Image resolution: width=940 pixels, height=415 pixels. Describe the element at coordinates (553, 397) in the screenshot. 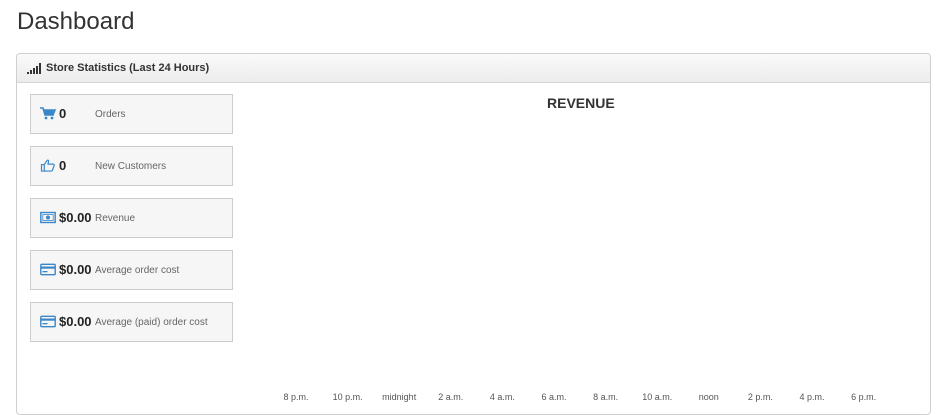

I see `x-tick-label: 6 a.m.` at that location.